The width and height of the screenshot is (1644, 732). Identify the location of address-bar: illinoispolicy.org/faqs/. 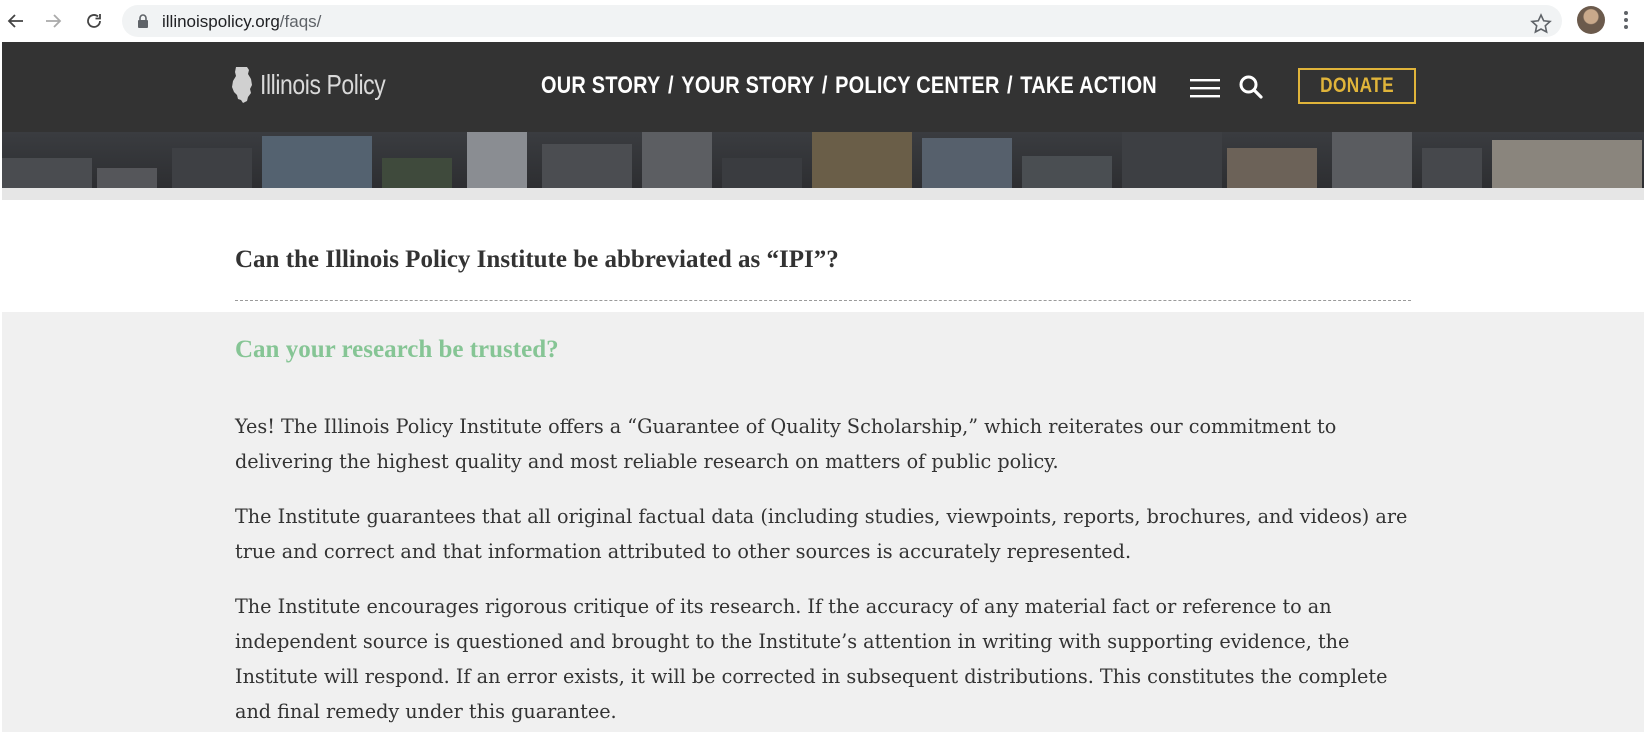
(842, 21).